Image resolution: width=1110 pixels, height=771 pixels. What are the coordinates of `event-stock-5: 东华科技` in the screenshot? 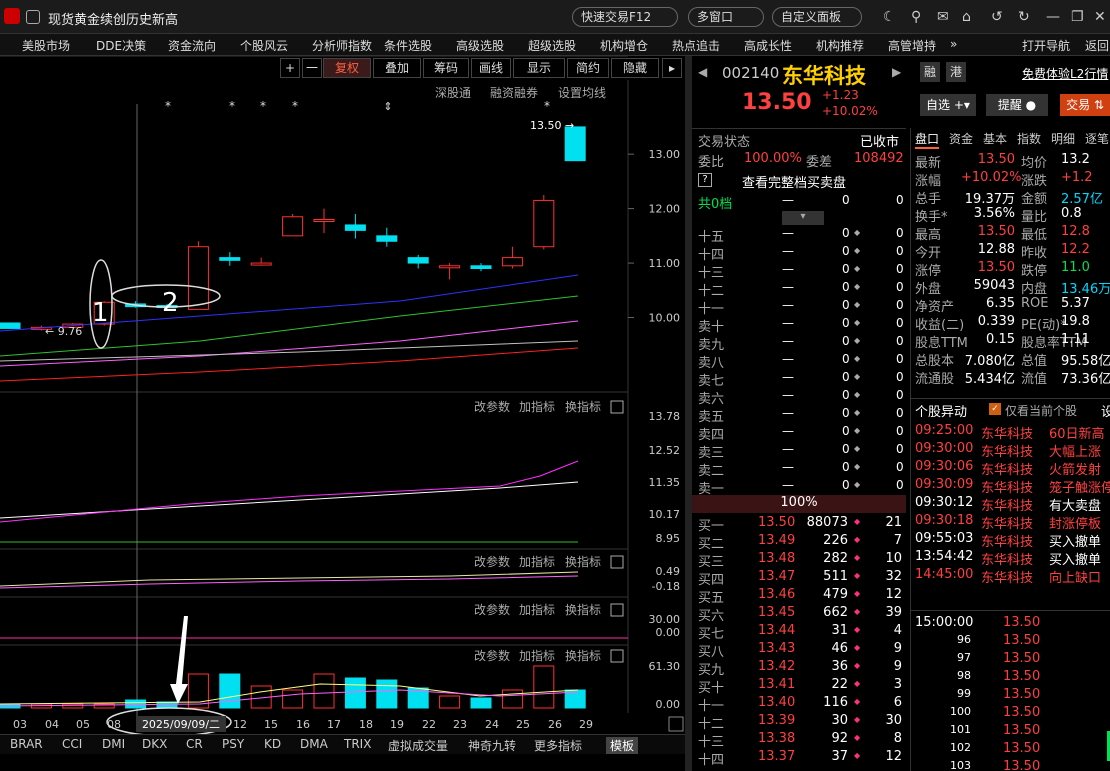 It's located at (1007, 522).